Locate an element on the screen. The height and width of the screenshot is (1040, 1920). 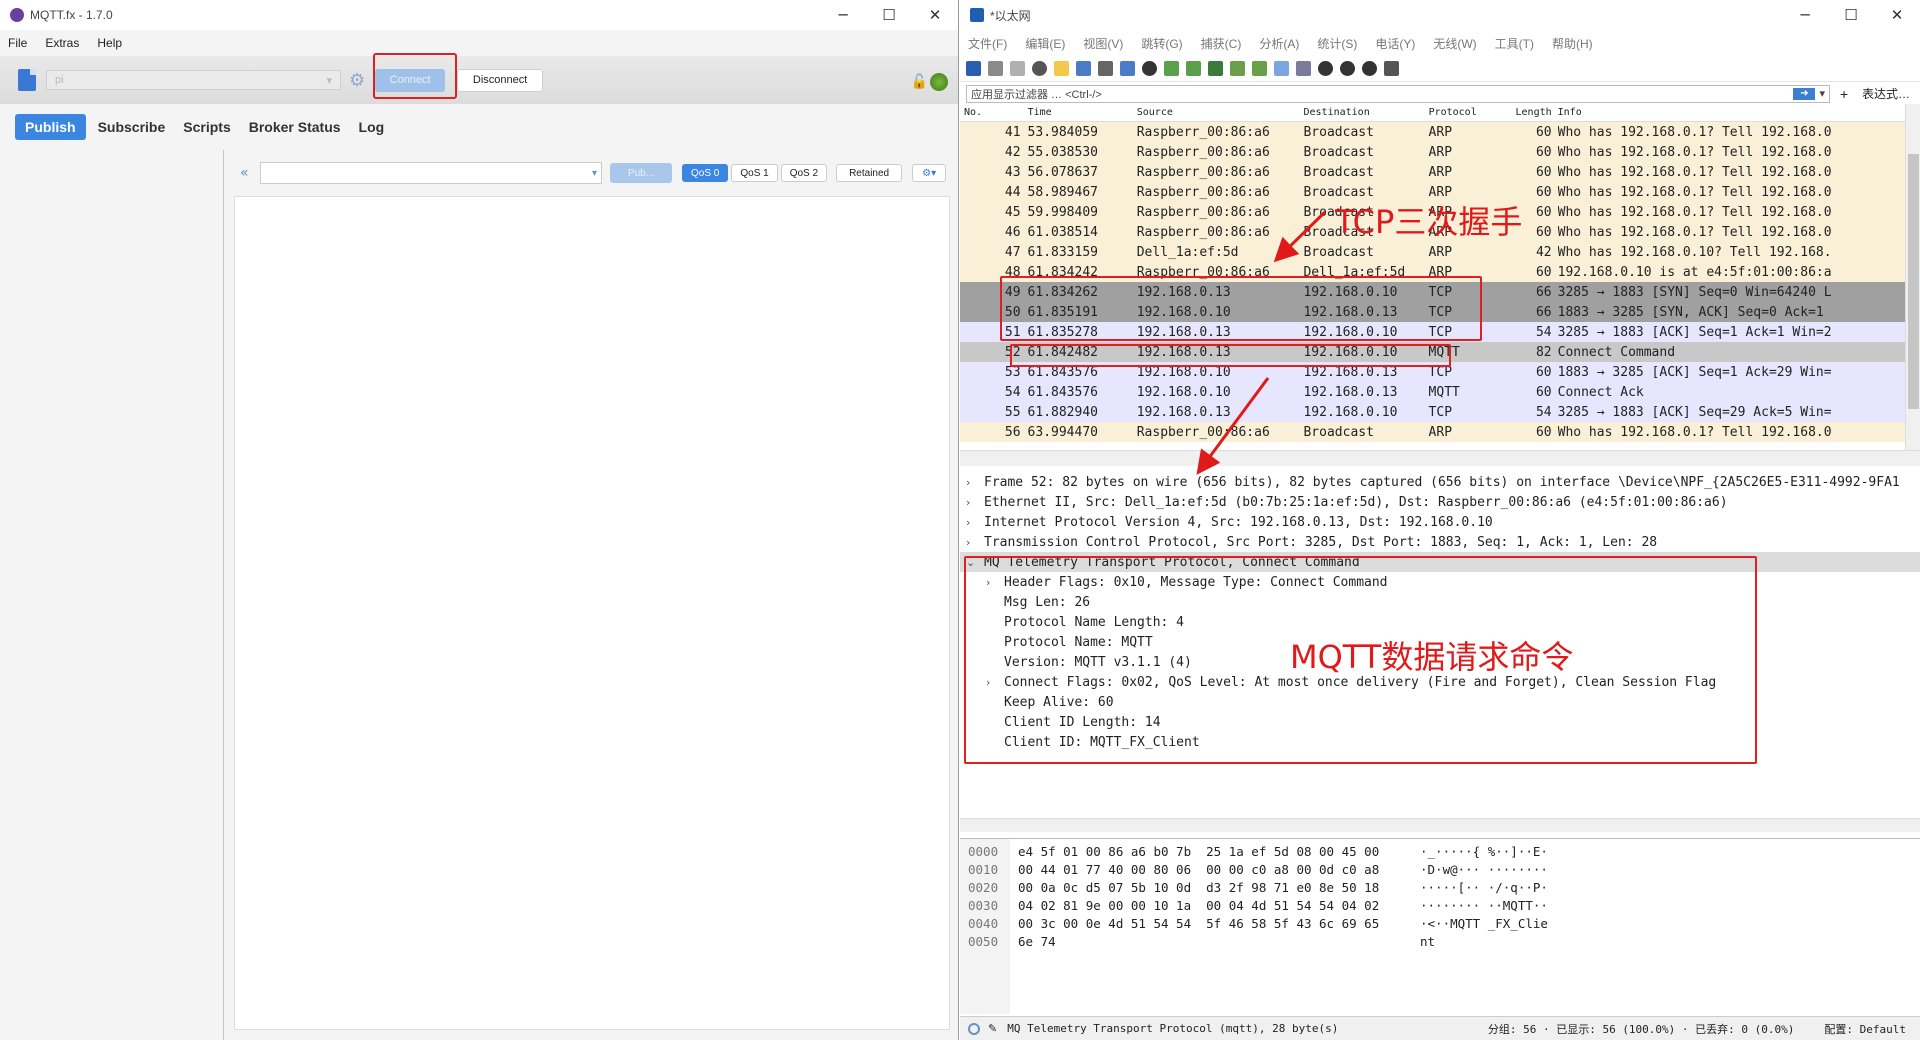
profile-value: pi is located at coordinates (59, 80).